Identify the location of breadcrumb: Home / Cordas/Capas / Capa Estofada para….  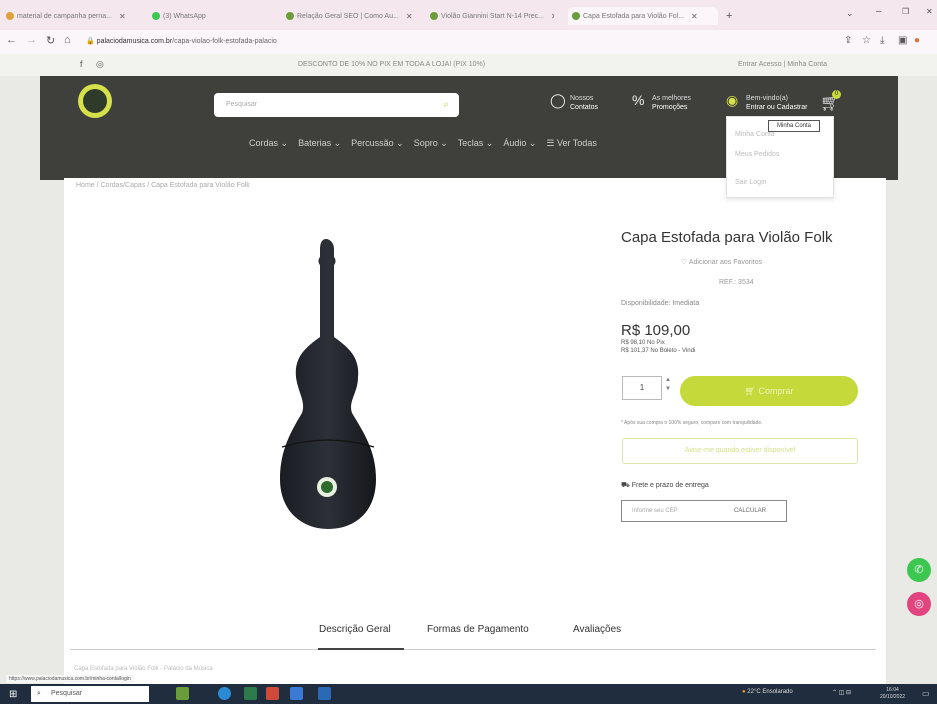
(163, 185).